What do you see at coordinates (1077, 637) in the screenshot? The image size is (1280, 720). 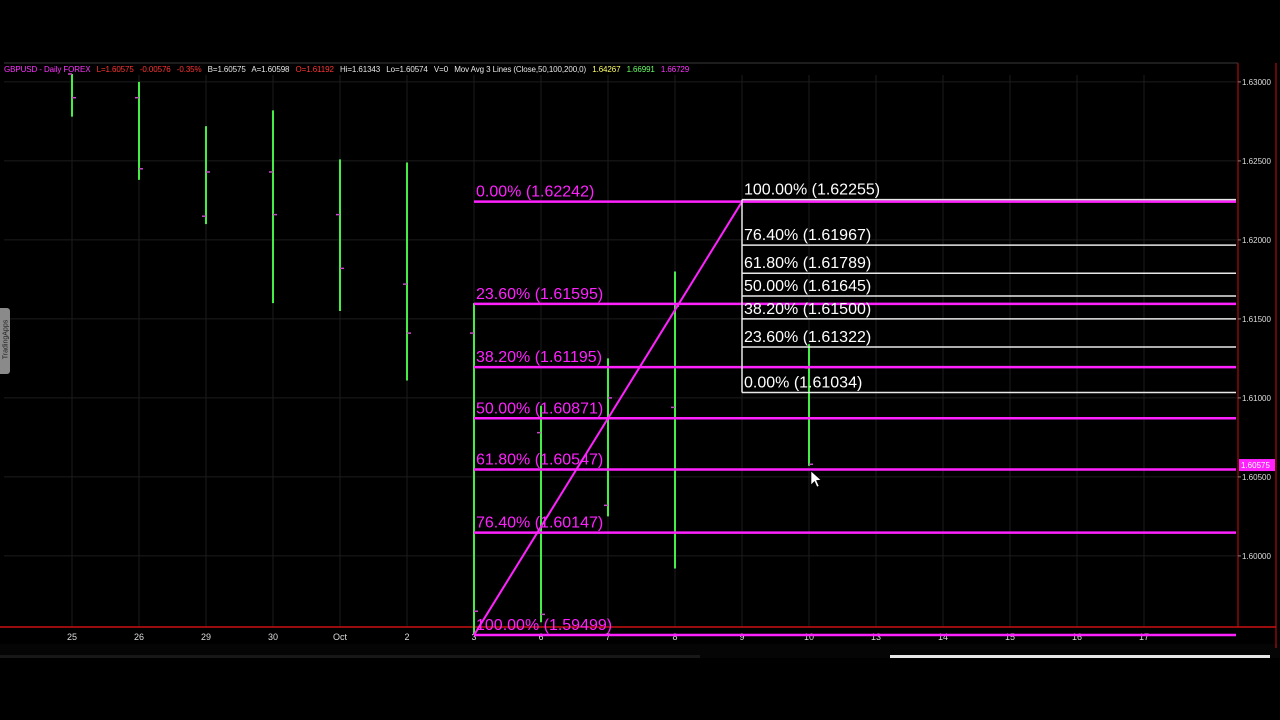 I see `x-tick-label: 16` at bounding box center [1077, 637].